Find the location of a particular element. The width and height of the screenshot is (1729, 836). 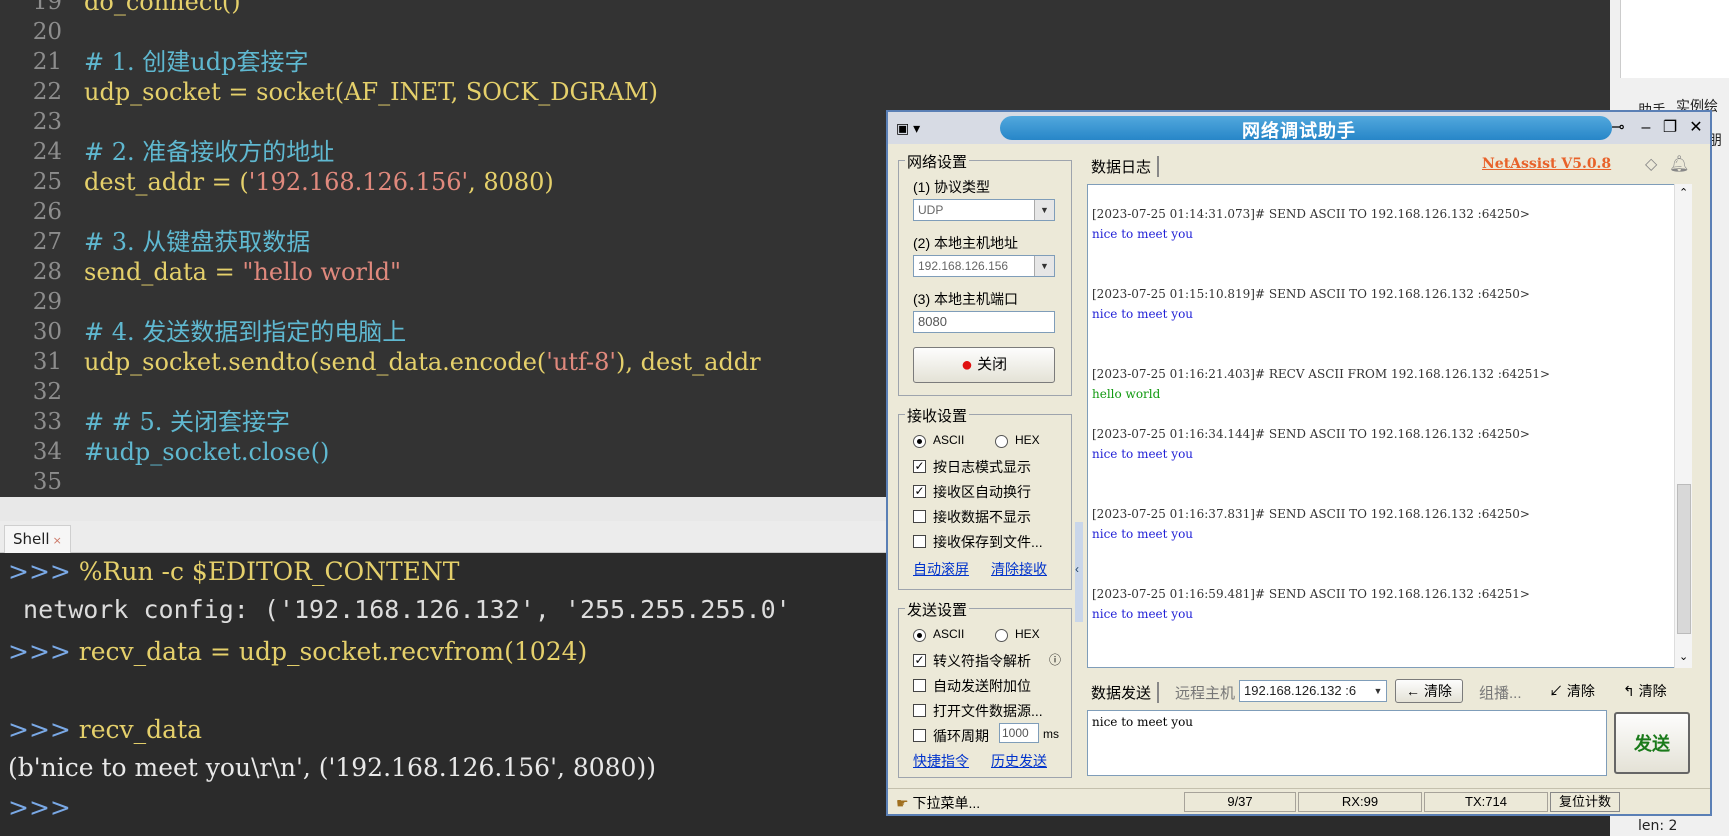

tab-shell: Shell × is located at coordinates (37, 539).